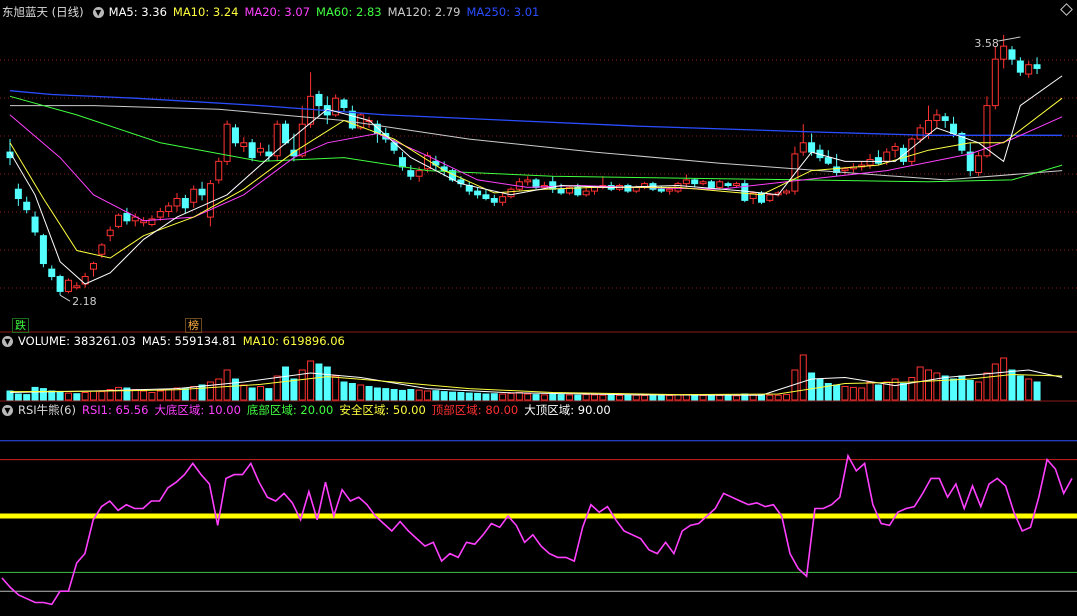 The width and height of the screenshot is (1077, 616). I want to click on tag-down-mark: 跌, so click(20, 325).